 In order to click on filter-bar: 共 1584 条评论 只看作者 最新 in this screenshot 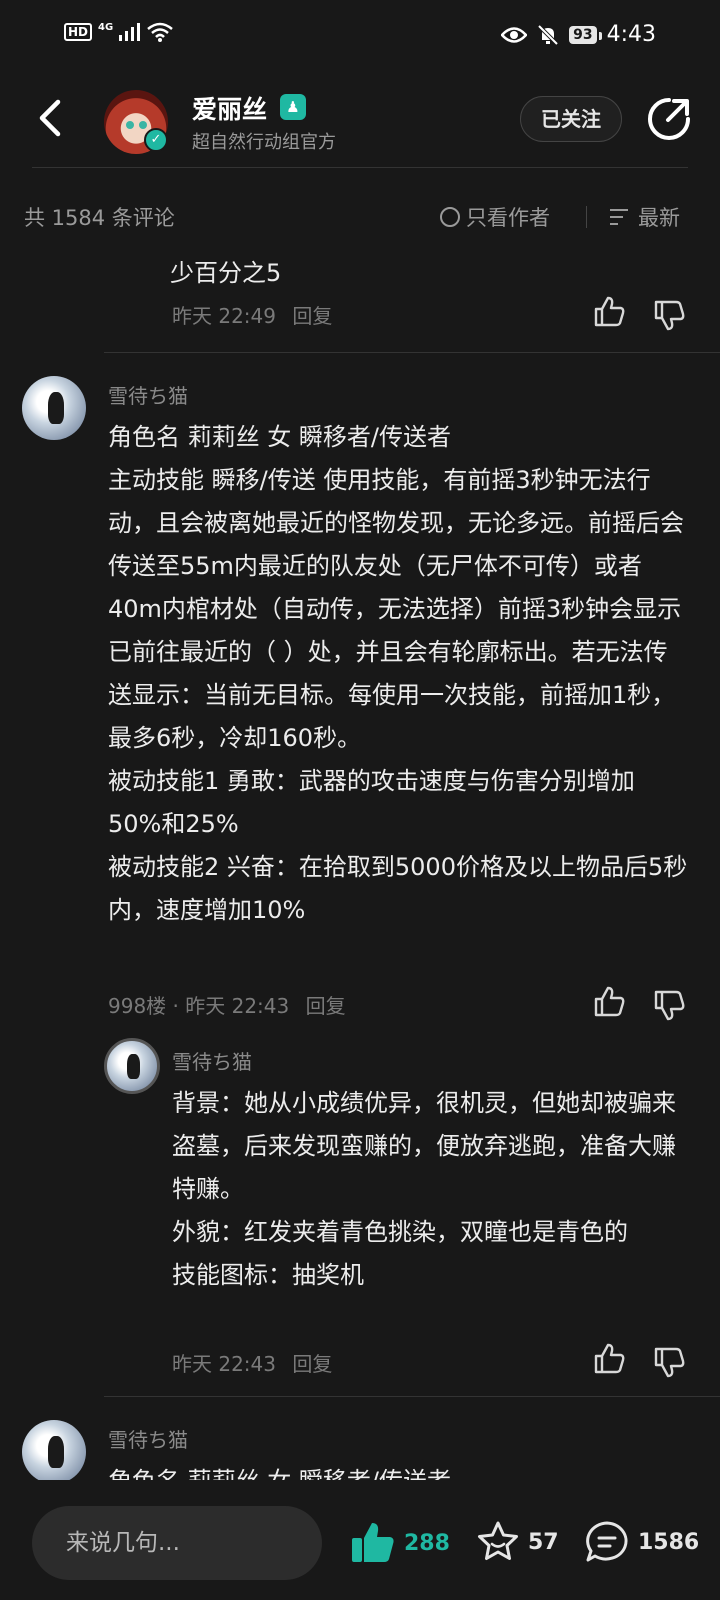, I will do `click(360, 216)`.